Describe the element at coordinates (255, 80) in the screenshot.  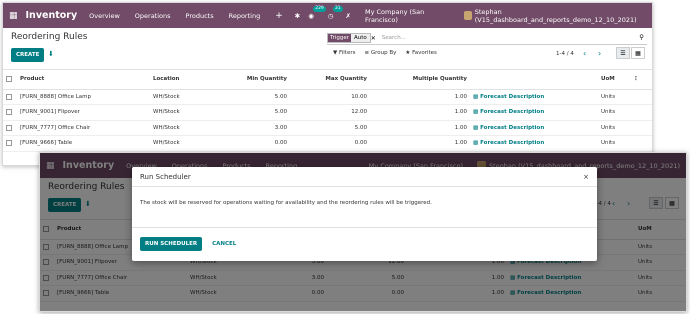
I see `col-min-qty: Min Quantity` at that location.